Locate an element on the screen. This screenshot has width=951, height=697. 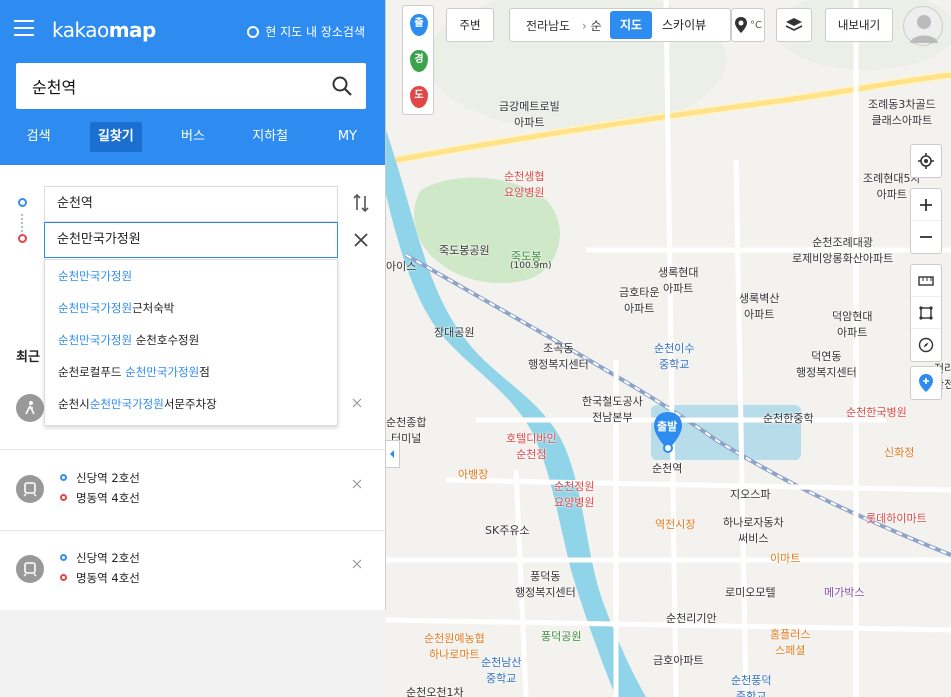
map-label-jukdobong-park: 죽도봉공원 is located at coordinates (464, 250).